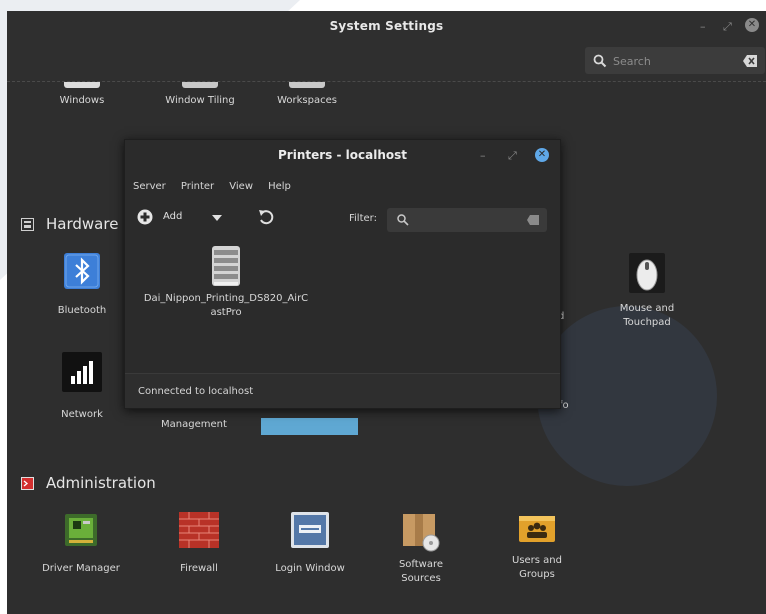 The height and width of the screenshot is (614, 766). Describe the element at coordinates (194, 424) in the screenshot. I see `settings-item-power-management: Management` at that location.